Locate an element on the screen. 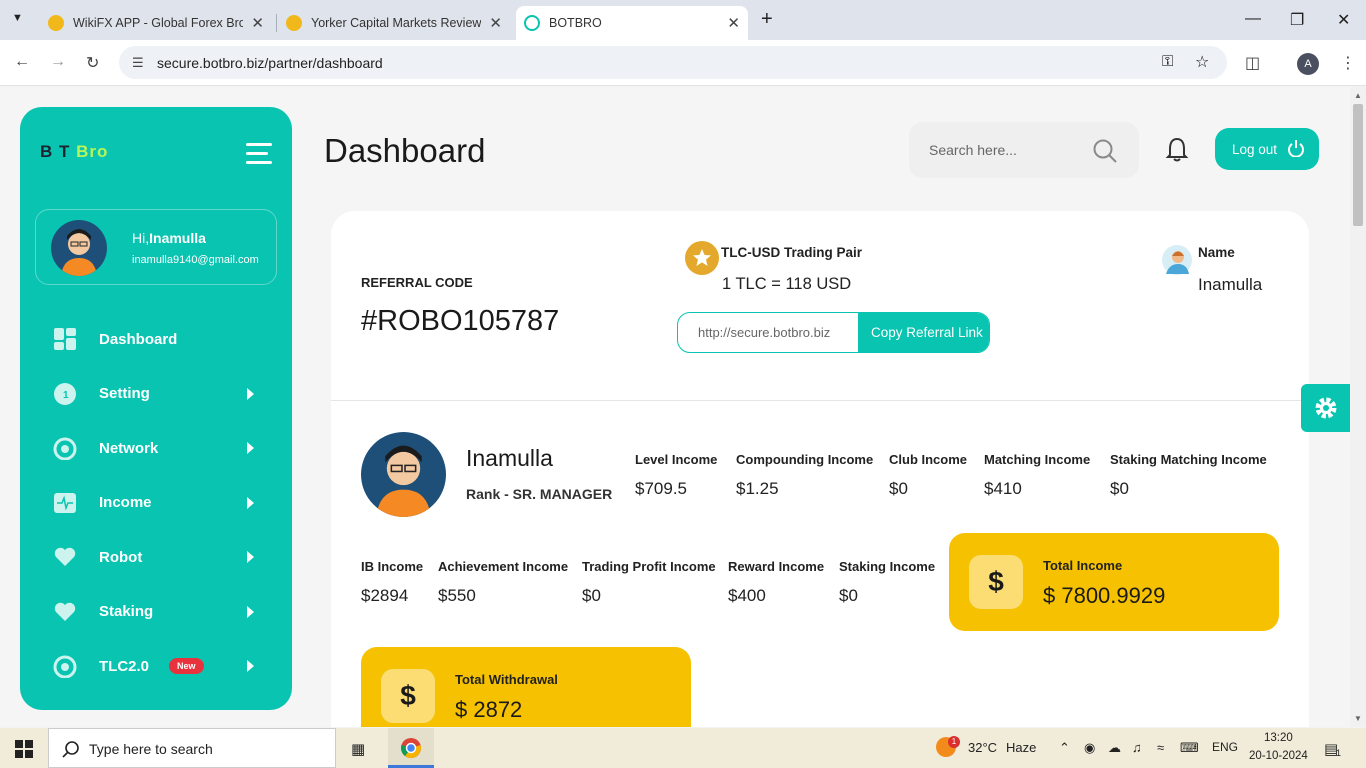 The width and height of the screenshot is (1366, 768). sidebar-item-dashboard: Dashboard is located at coordinates (156, 339).